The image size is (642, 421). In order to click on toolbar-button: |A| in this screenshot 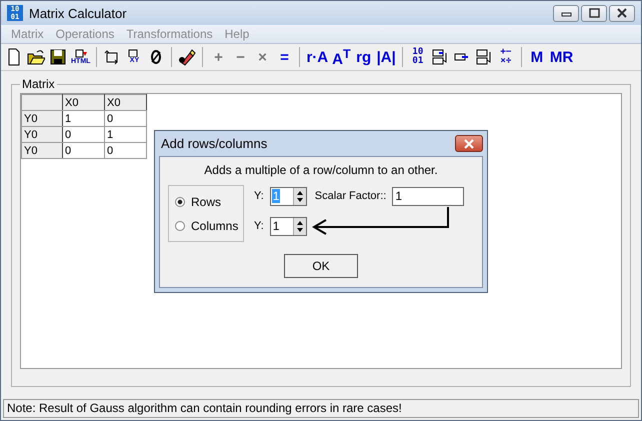, I will do `click(386, 57)`.